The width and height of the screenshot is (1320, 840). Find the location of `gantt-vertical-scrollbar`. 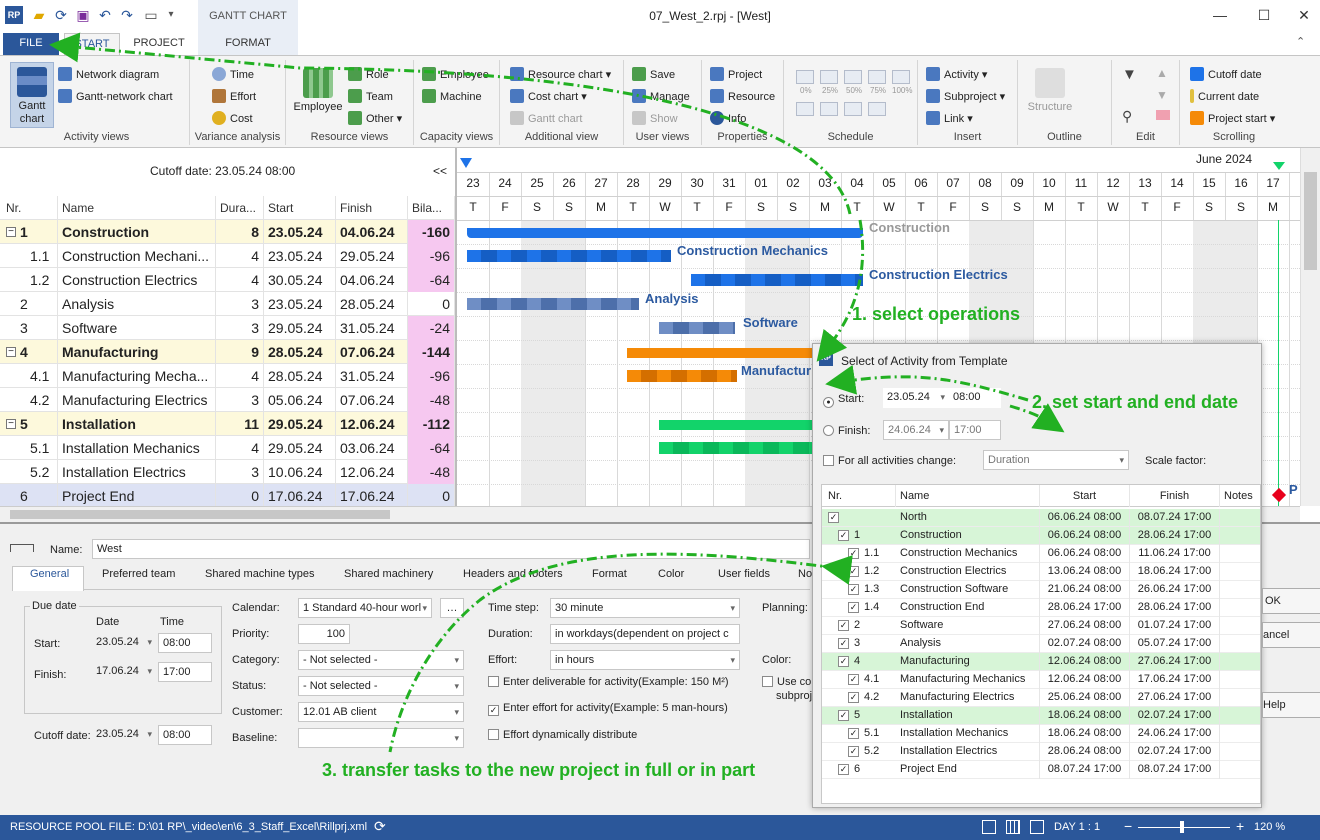

gantt-vertical-scrollbar is located at coordinates (1310, 327).